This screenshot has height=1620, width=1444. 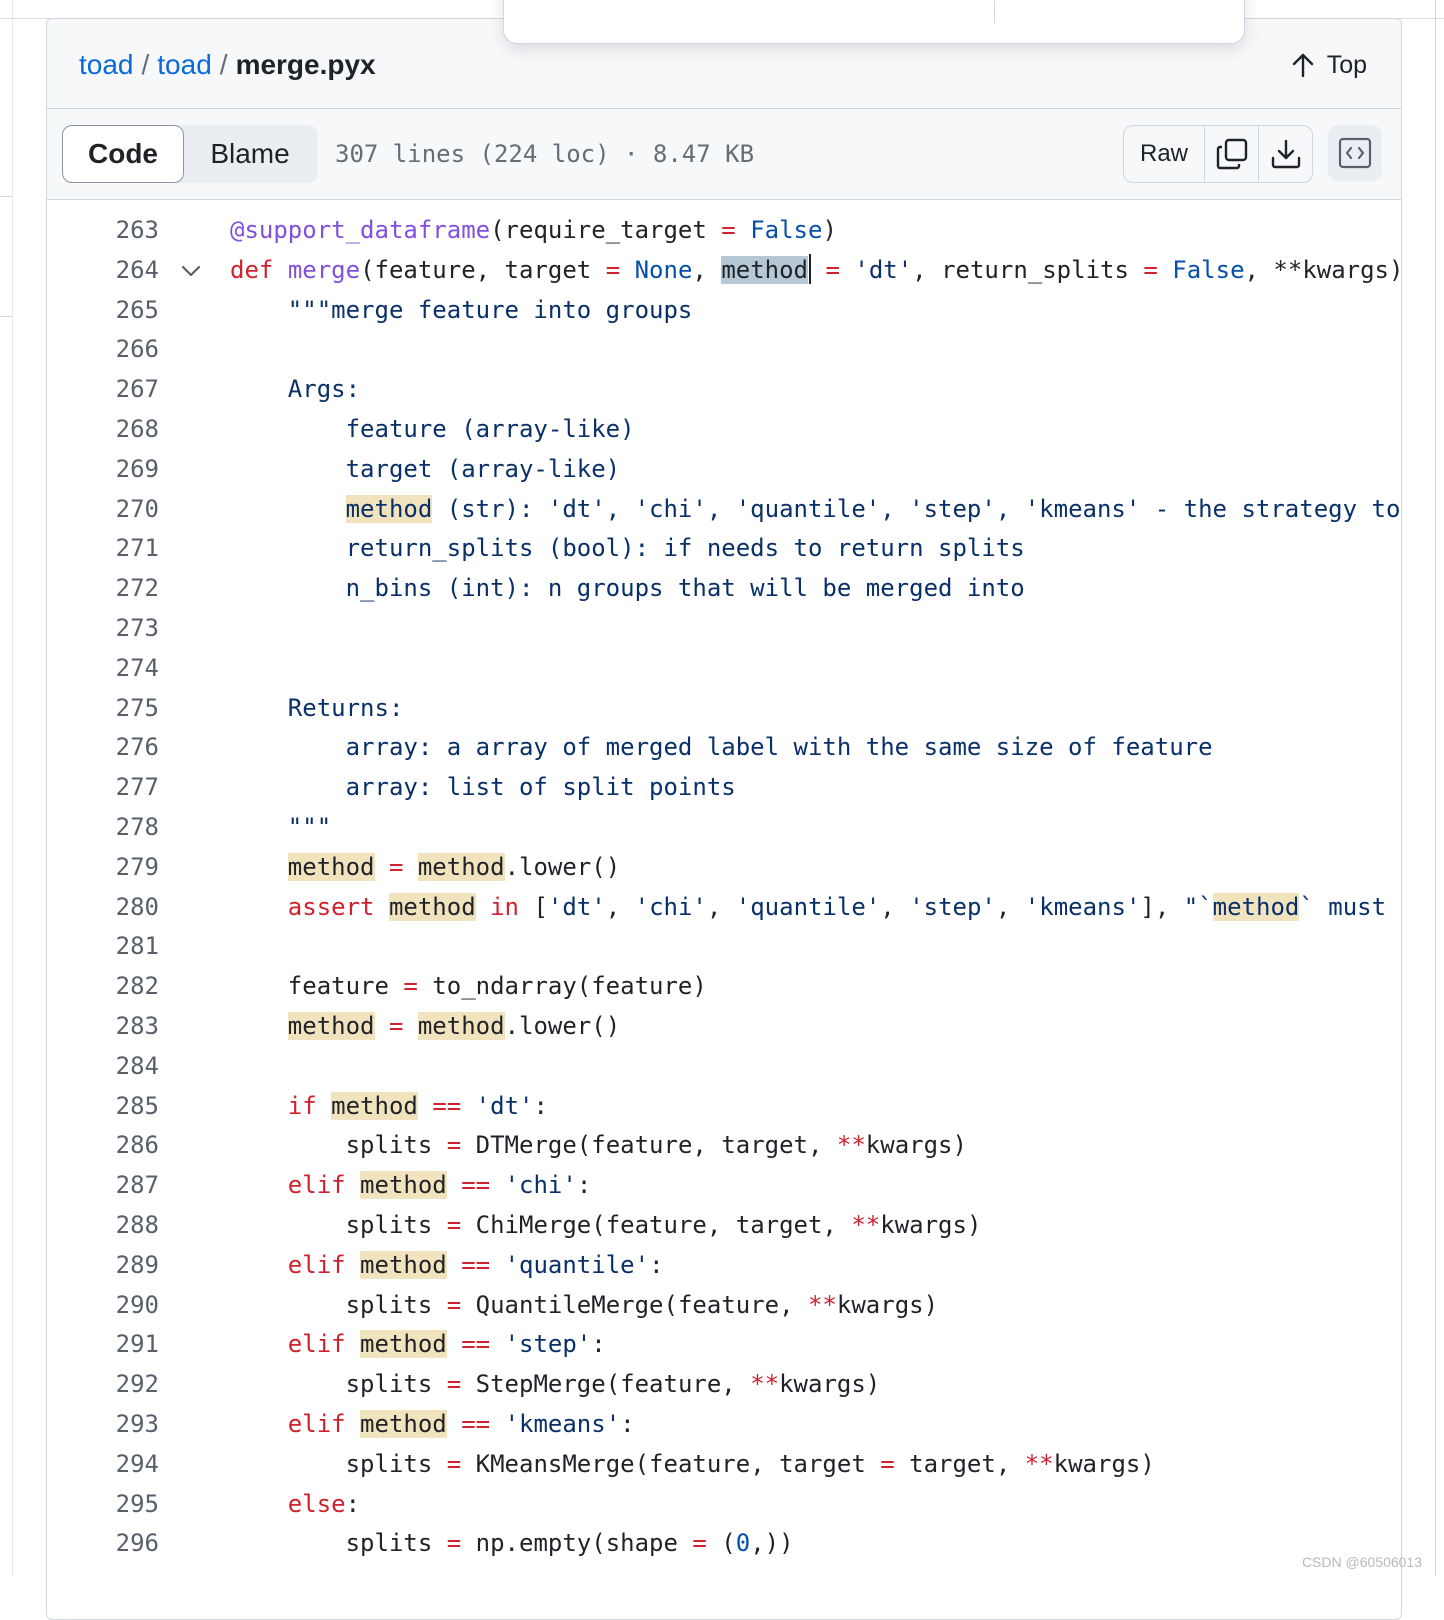 I want to click on raw-button: Raw, so click(x=1164, y=154).